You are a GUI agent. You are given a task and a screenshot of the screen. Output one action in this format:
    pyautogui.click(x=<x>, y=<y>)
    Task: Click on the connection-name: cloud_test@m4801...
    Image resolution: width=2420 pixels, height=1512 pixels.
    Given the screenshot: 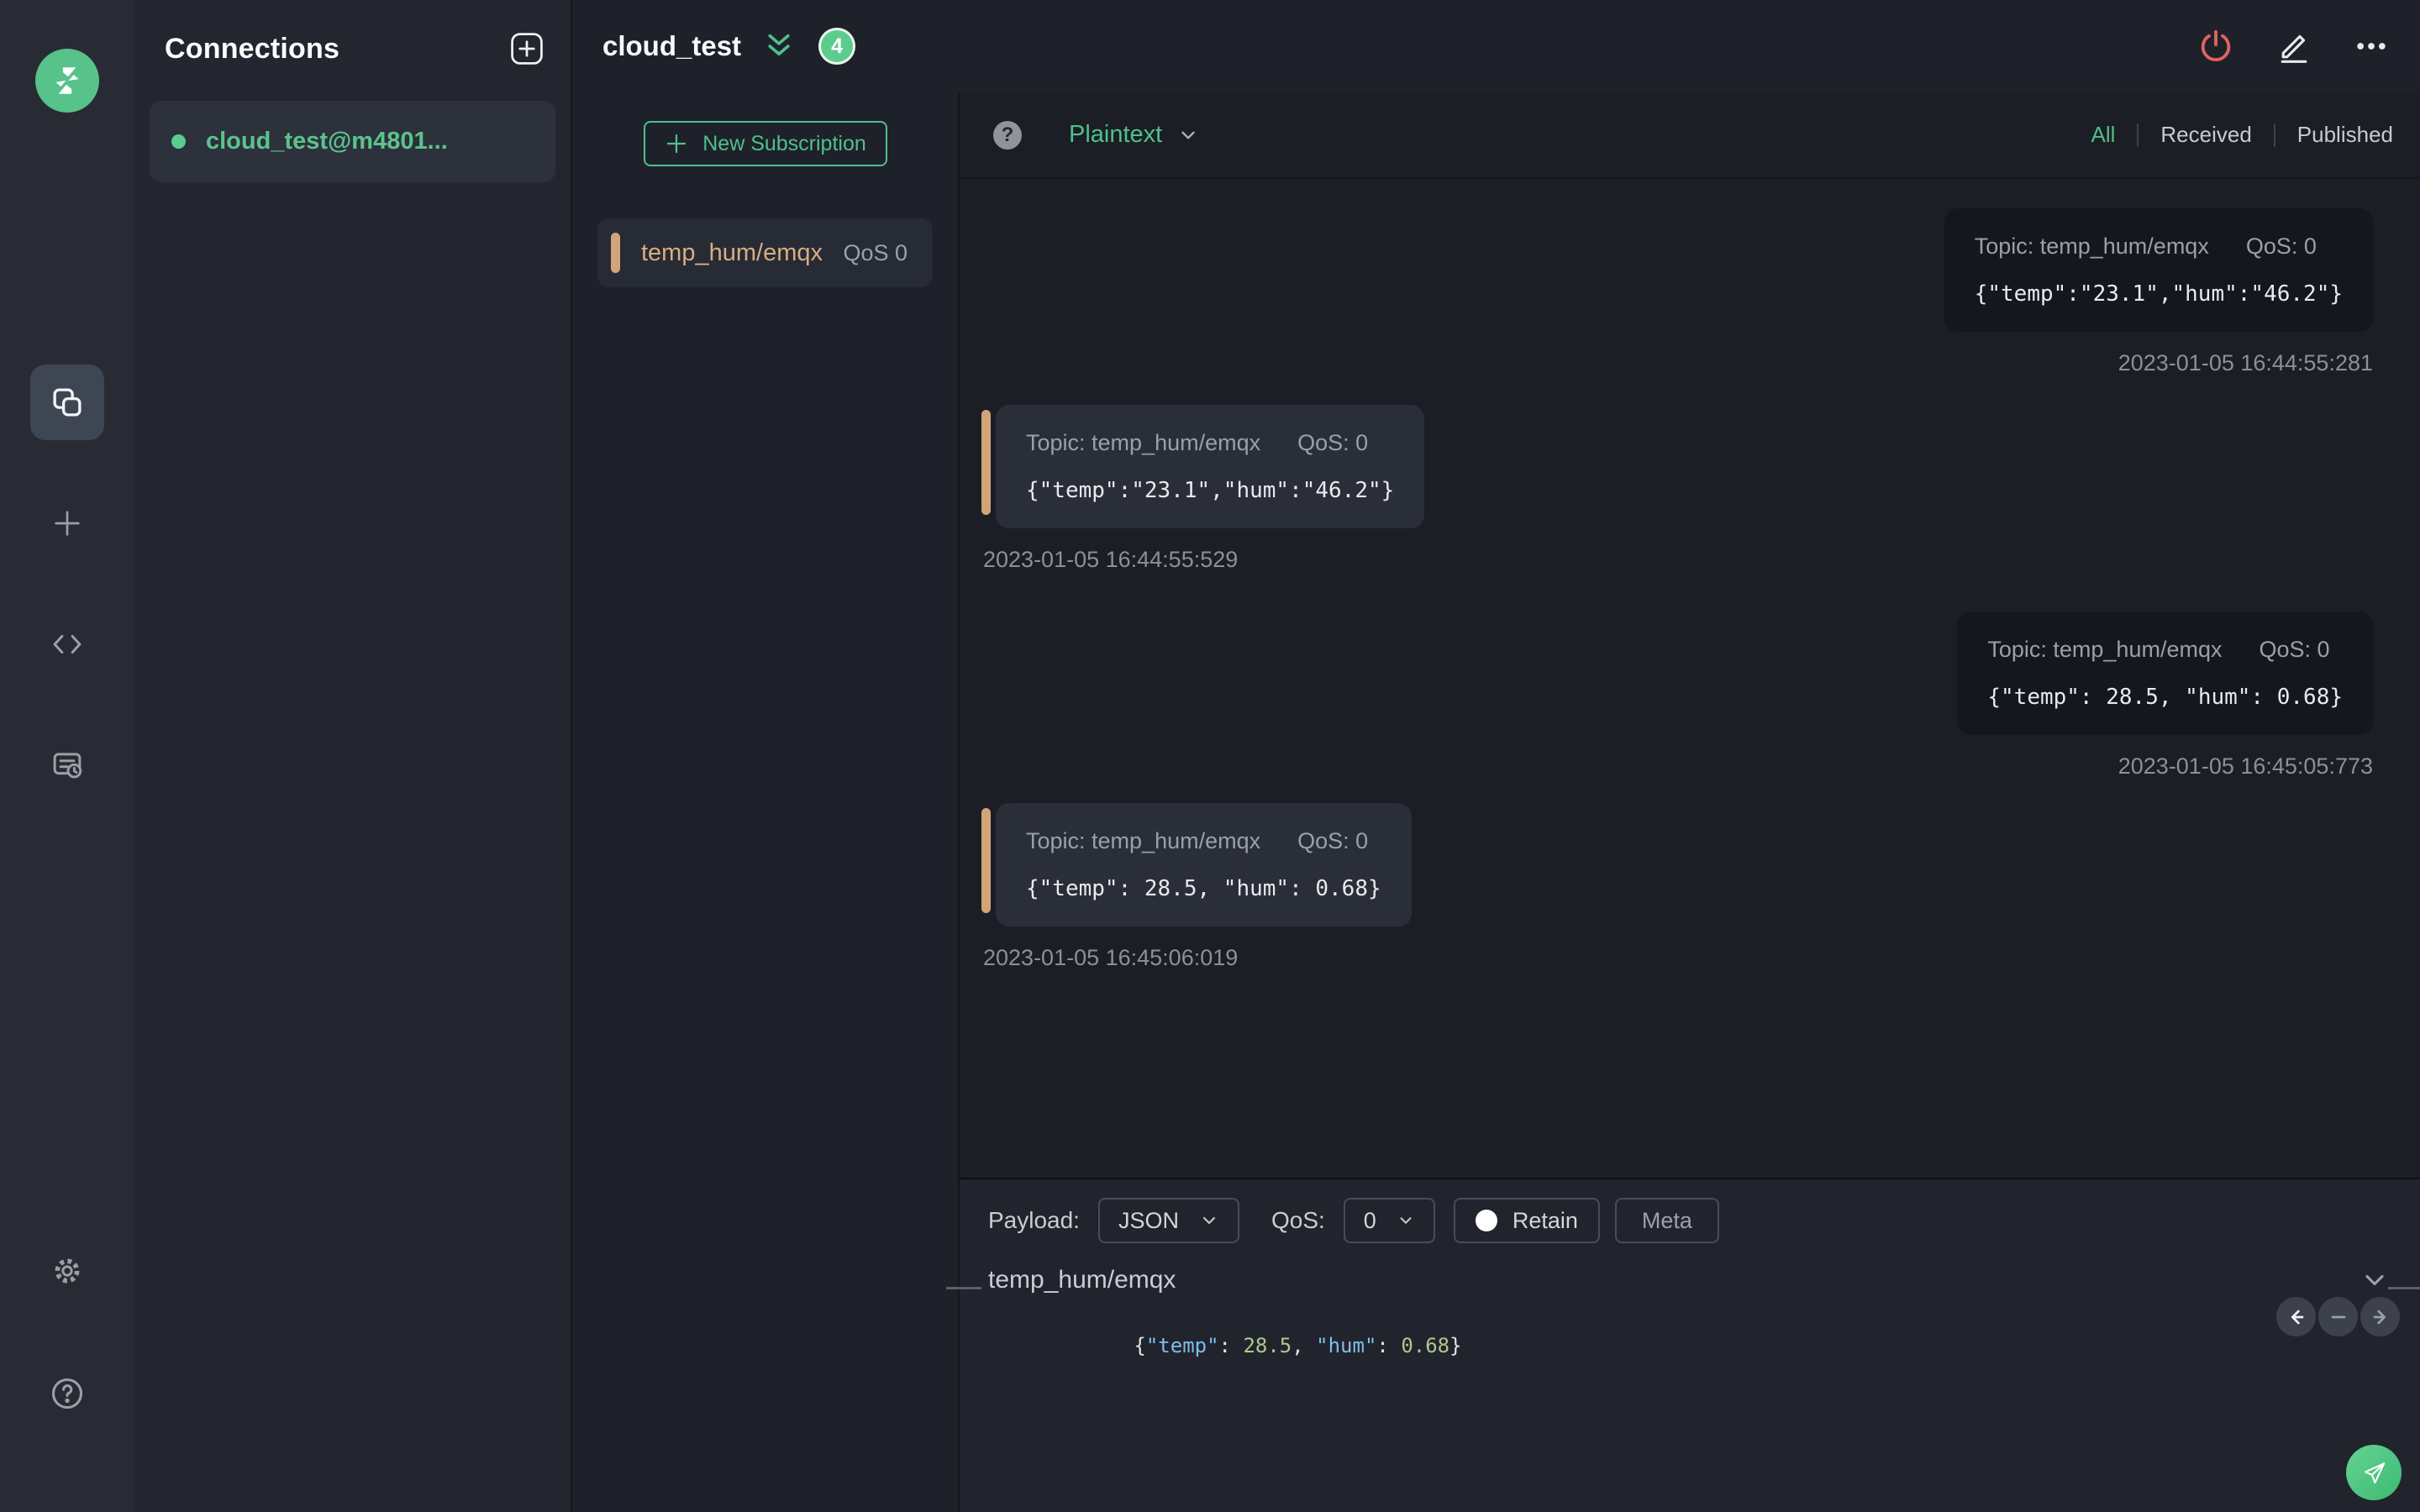 What is the action you would take?
    pyautogui.click(x=327, y=141)
    